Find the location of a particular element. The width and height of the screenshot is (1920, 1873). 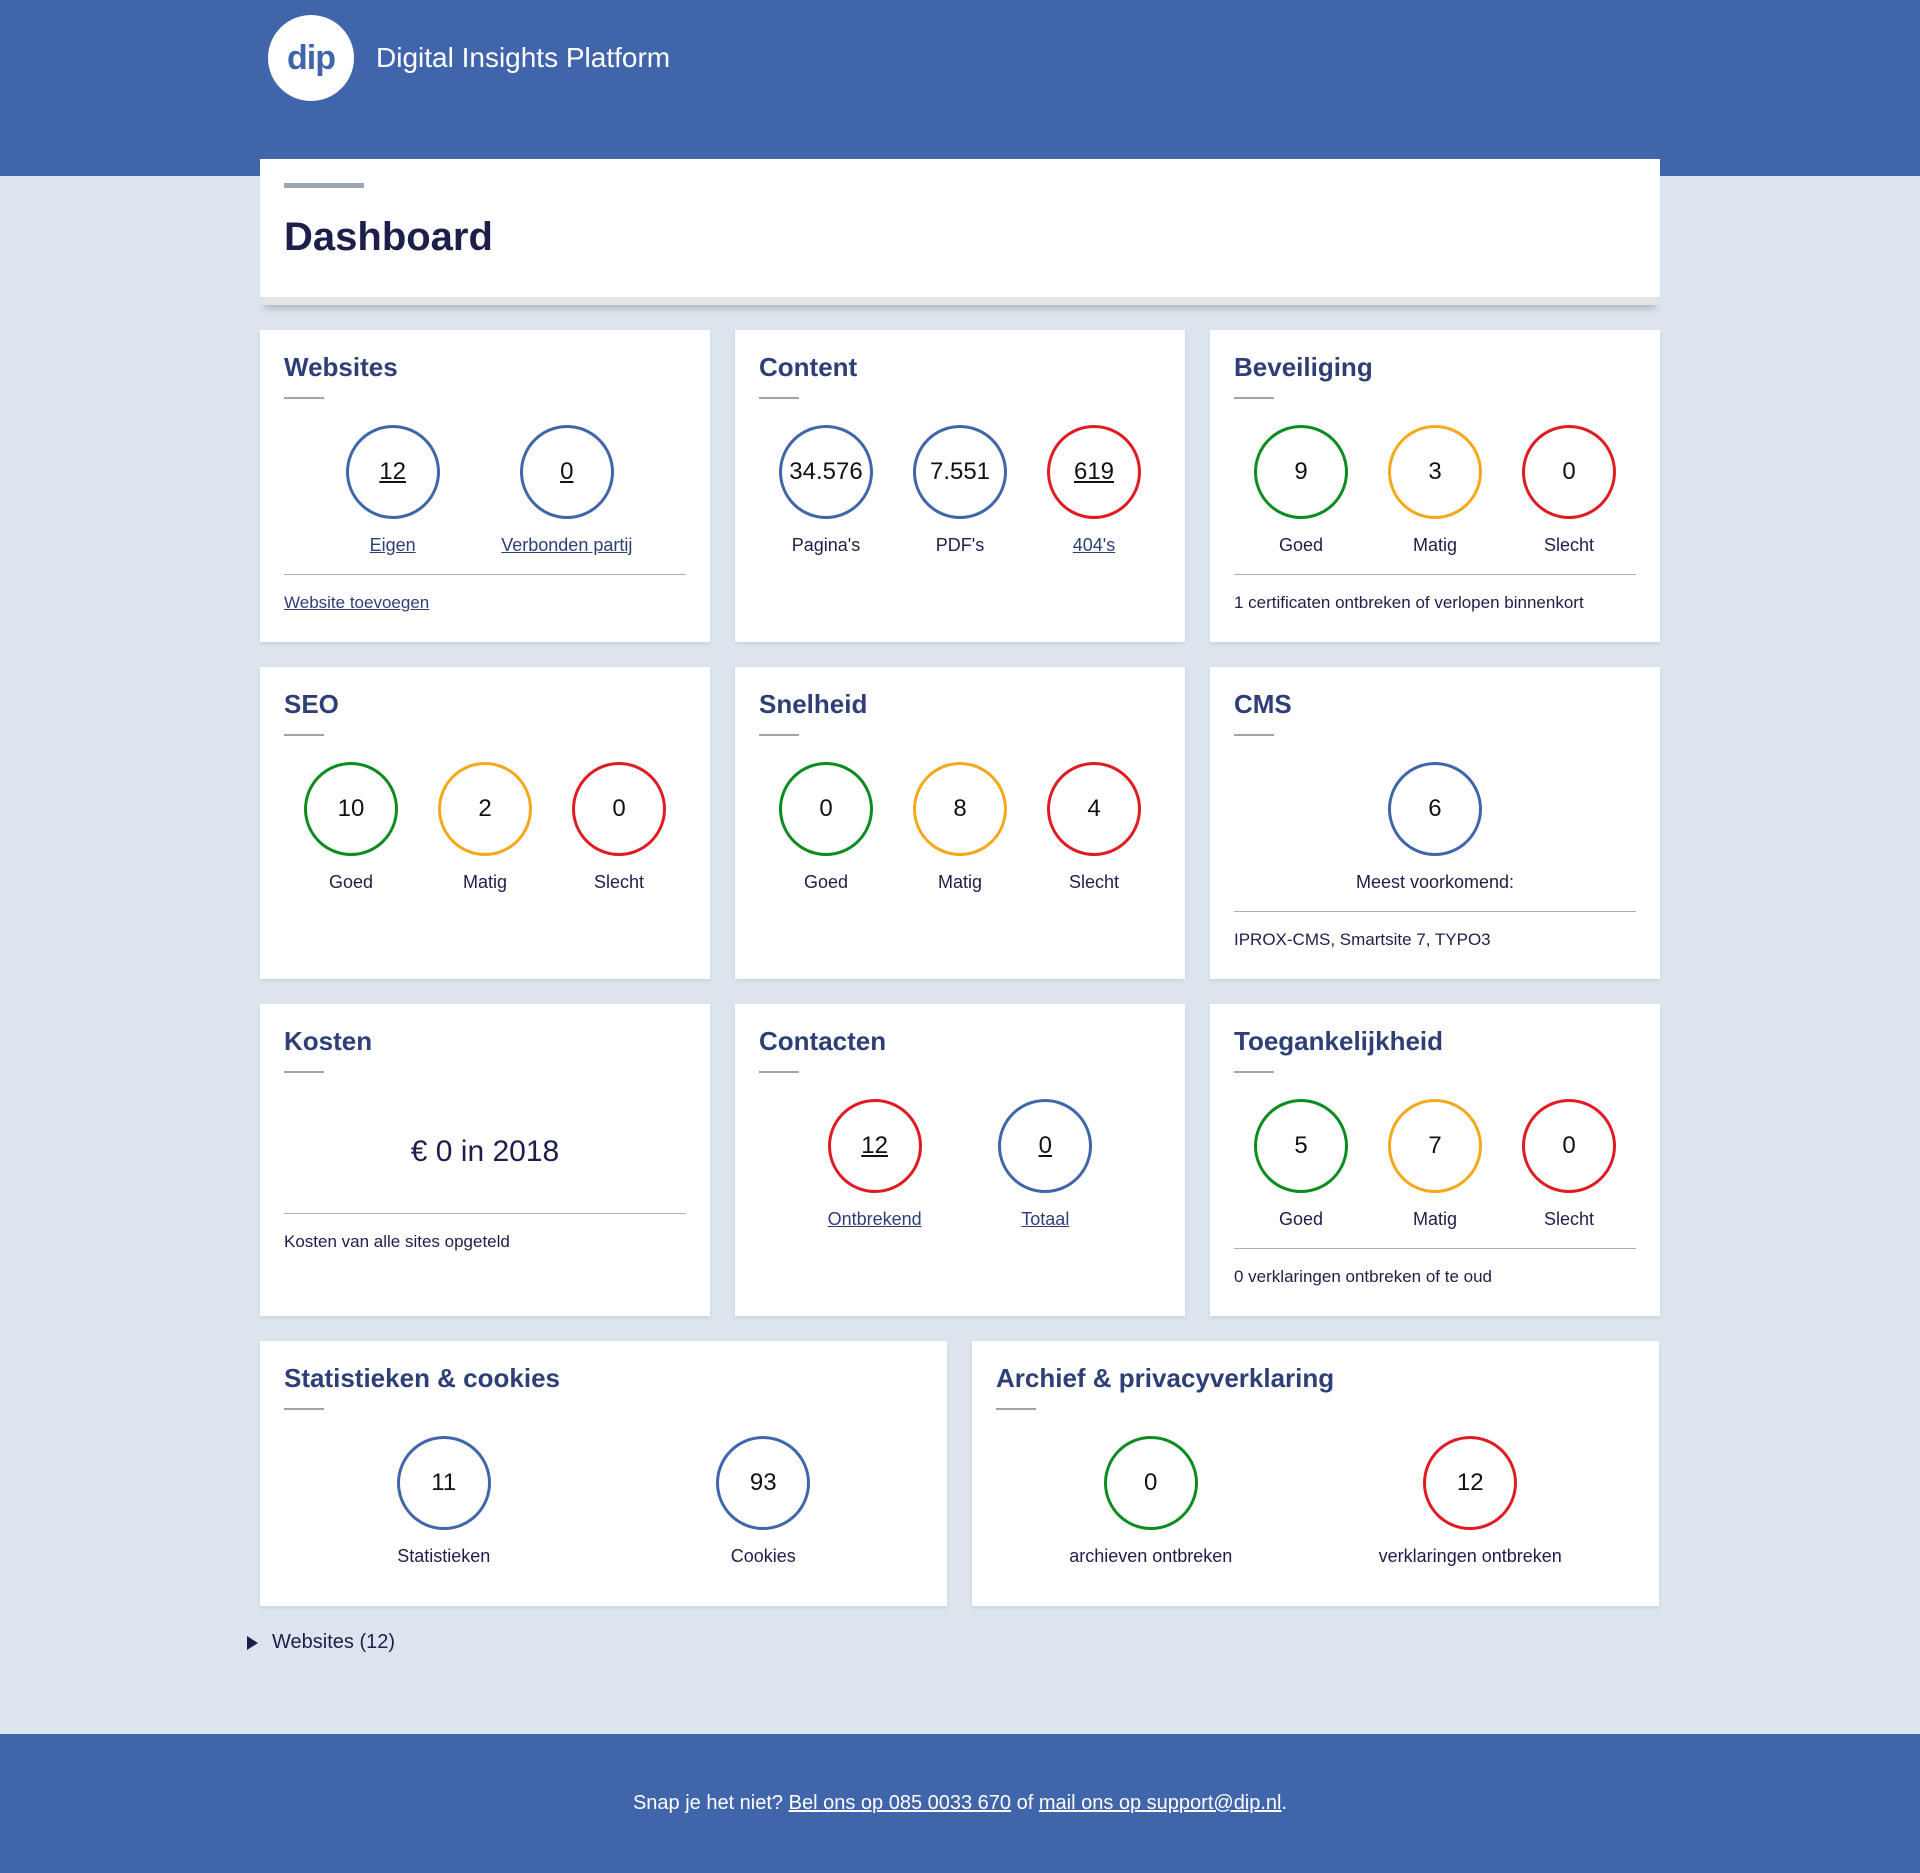

card-contacten: Contacten 12 Ontbrekend 0 Totaal is located at coordinates (960, 1160).